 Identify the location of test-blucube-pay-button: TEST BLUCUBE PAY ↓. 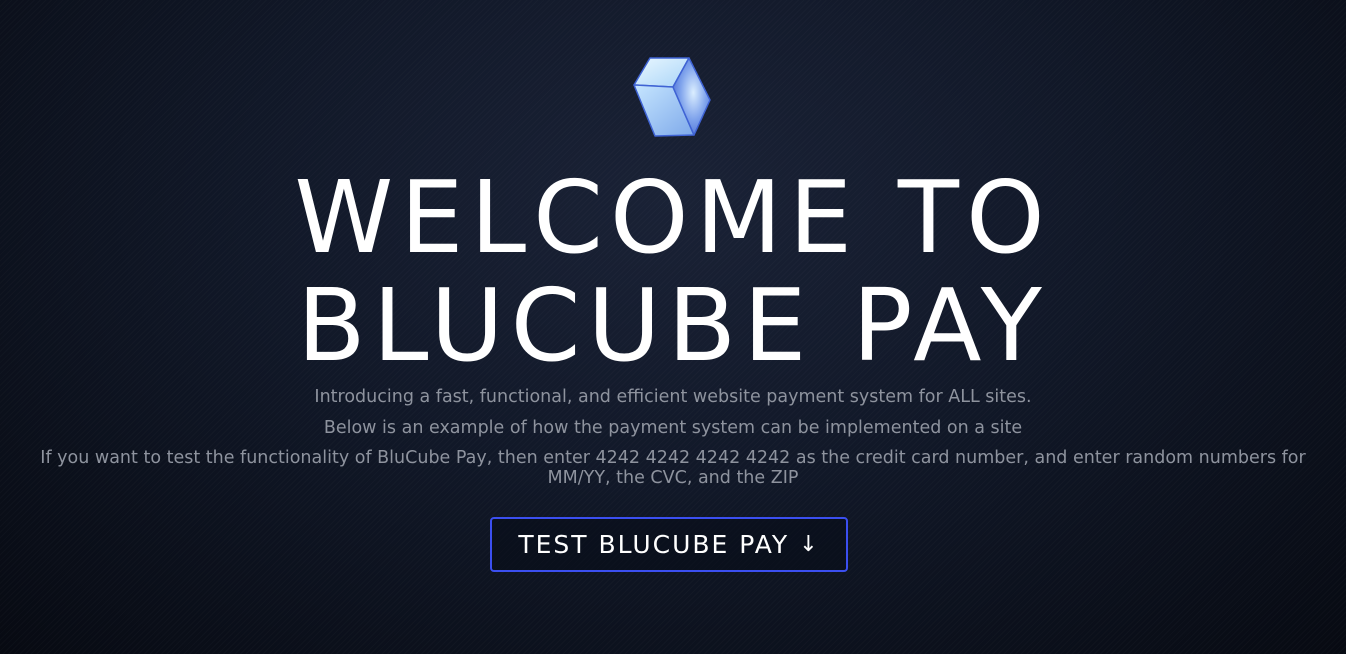
(669, 544).